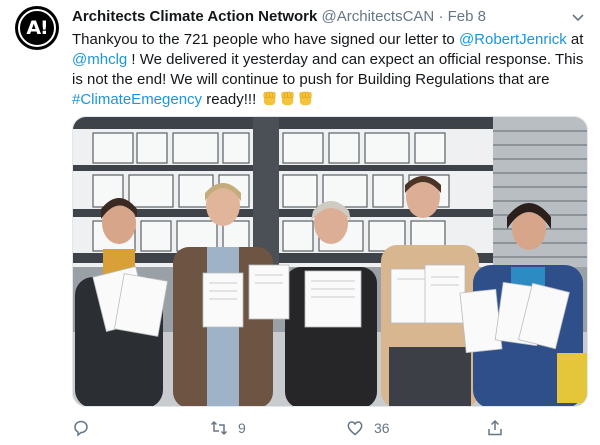 The image size is (600, 445). Describe the element at coordinates (81, 428) in the screenshot. I see `reply-icon` at that location.